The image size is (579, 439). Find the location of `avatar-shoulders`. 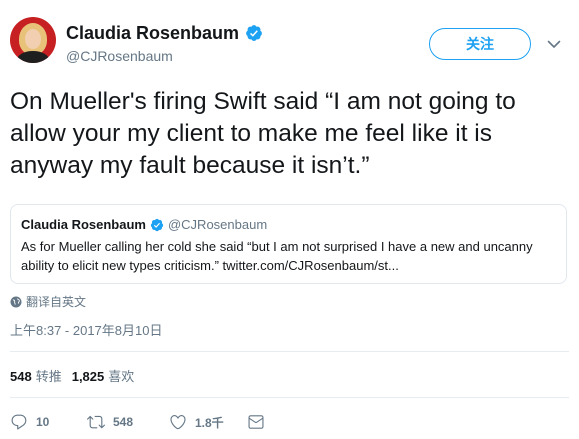

avatar-shoulders is located at coordinates (33, 57).